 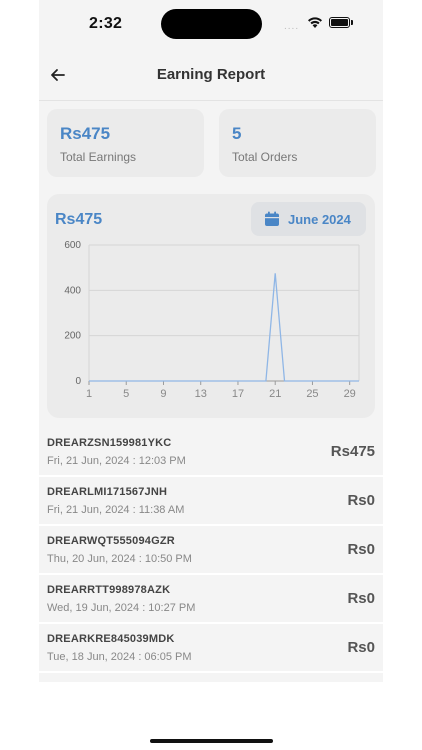 What do you see at coordinates (211, 100) in the screenshot?
I see `header-divider` at bounding box center [211, 100].